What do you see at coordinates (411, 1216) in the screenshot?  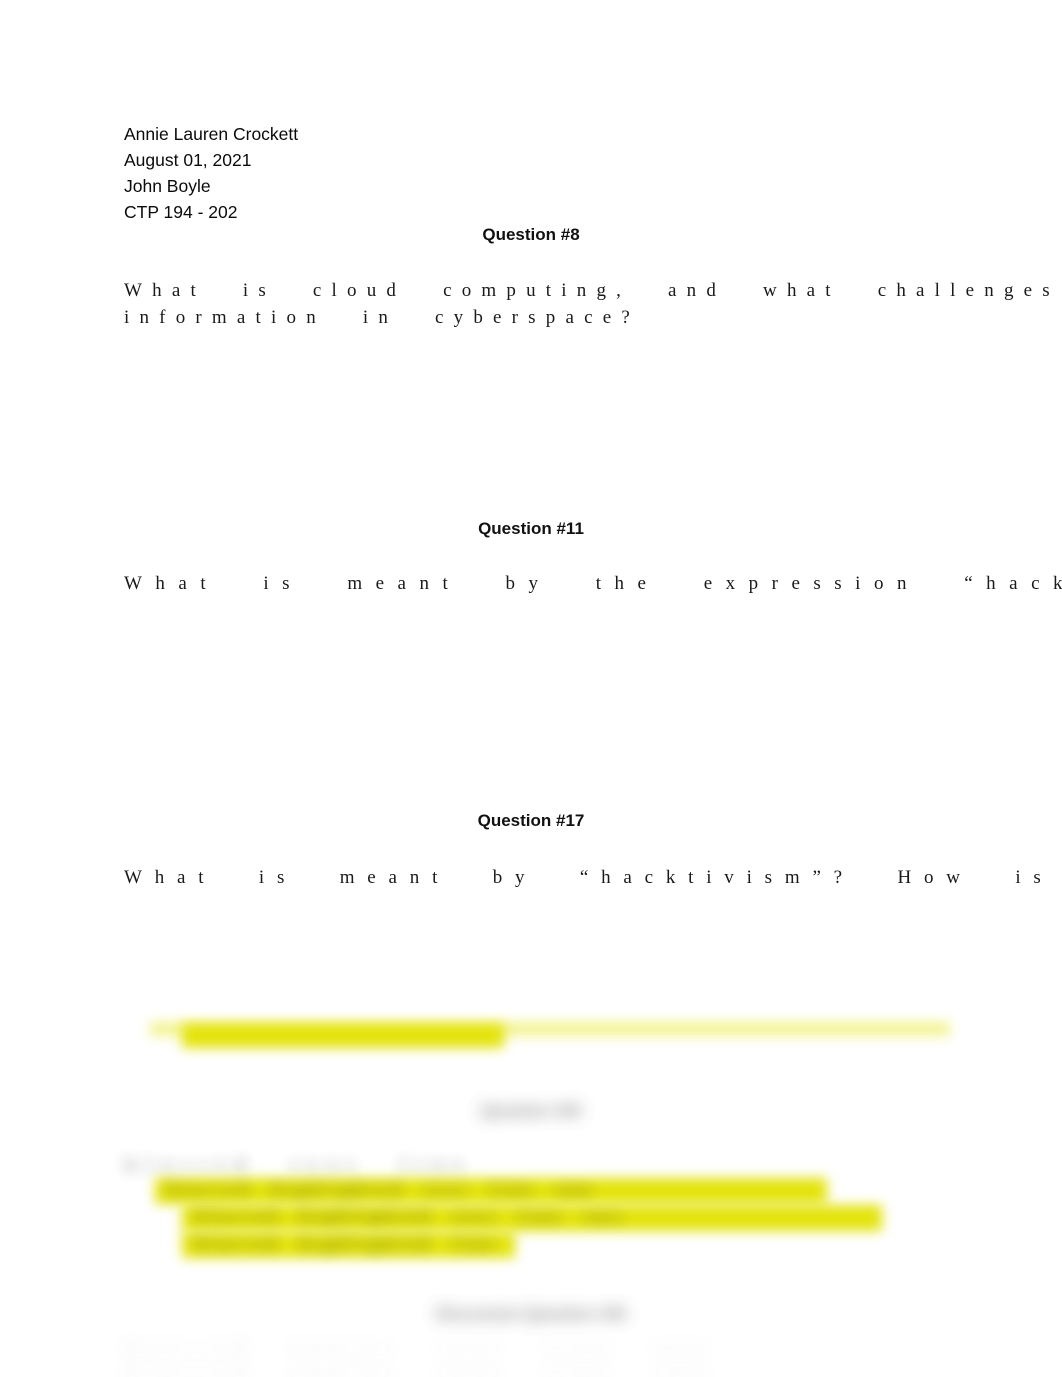 I see `obscured-highlight-line-2: blurred highlighted text line two` at bounding box center [411, 1216].